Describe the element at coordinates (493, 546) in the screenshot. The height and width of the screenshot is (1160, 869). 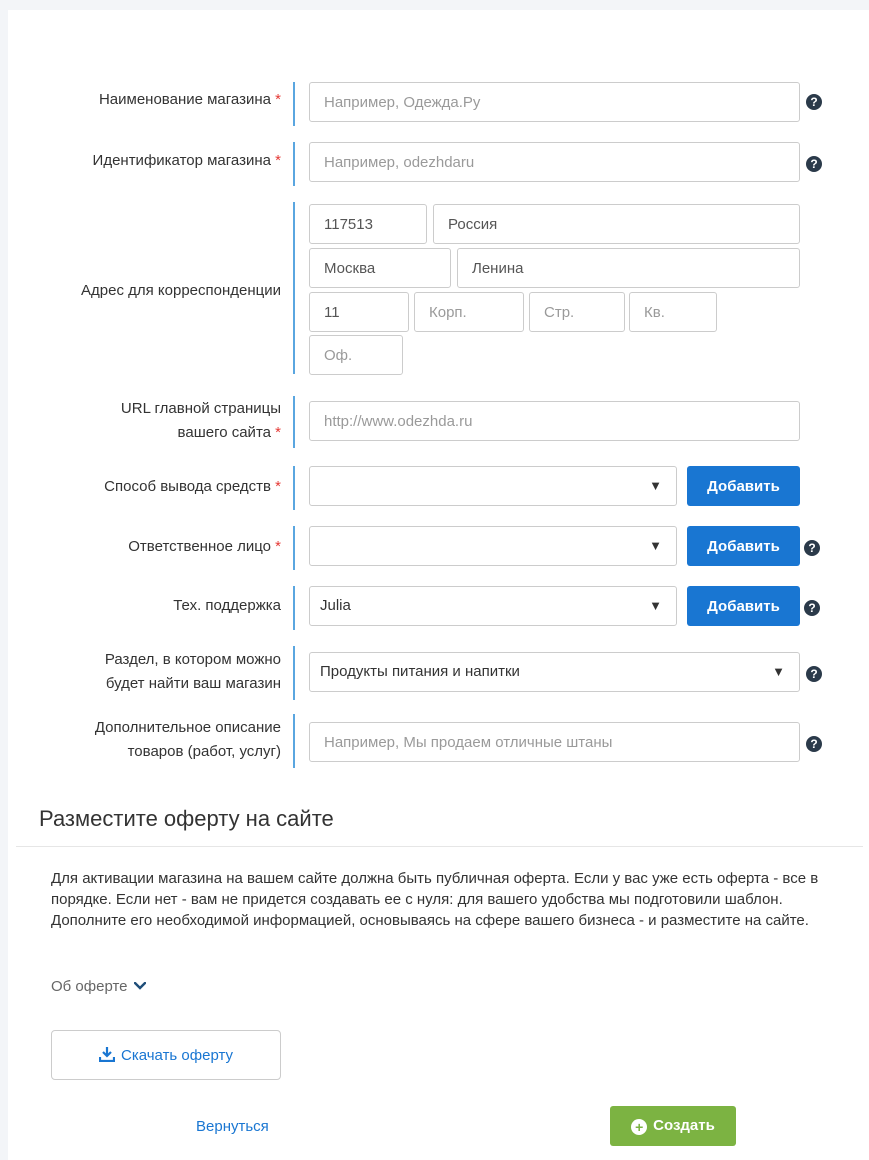
I see `responsible-select: ▼` at that location.